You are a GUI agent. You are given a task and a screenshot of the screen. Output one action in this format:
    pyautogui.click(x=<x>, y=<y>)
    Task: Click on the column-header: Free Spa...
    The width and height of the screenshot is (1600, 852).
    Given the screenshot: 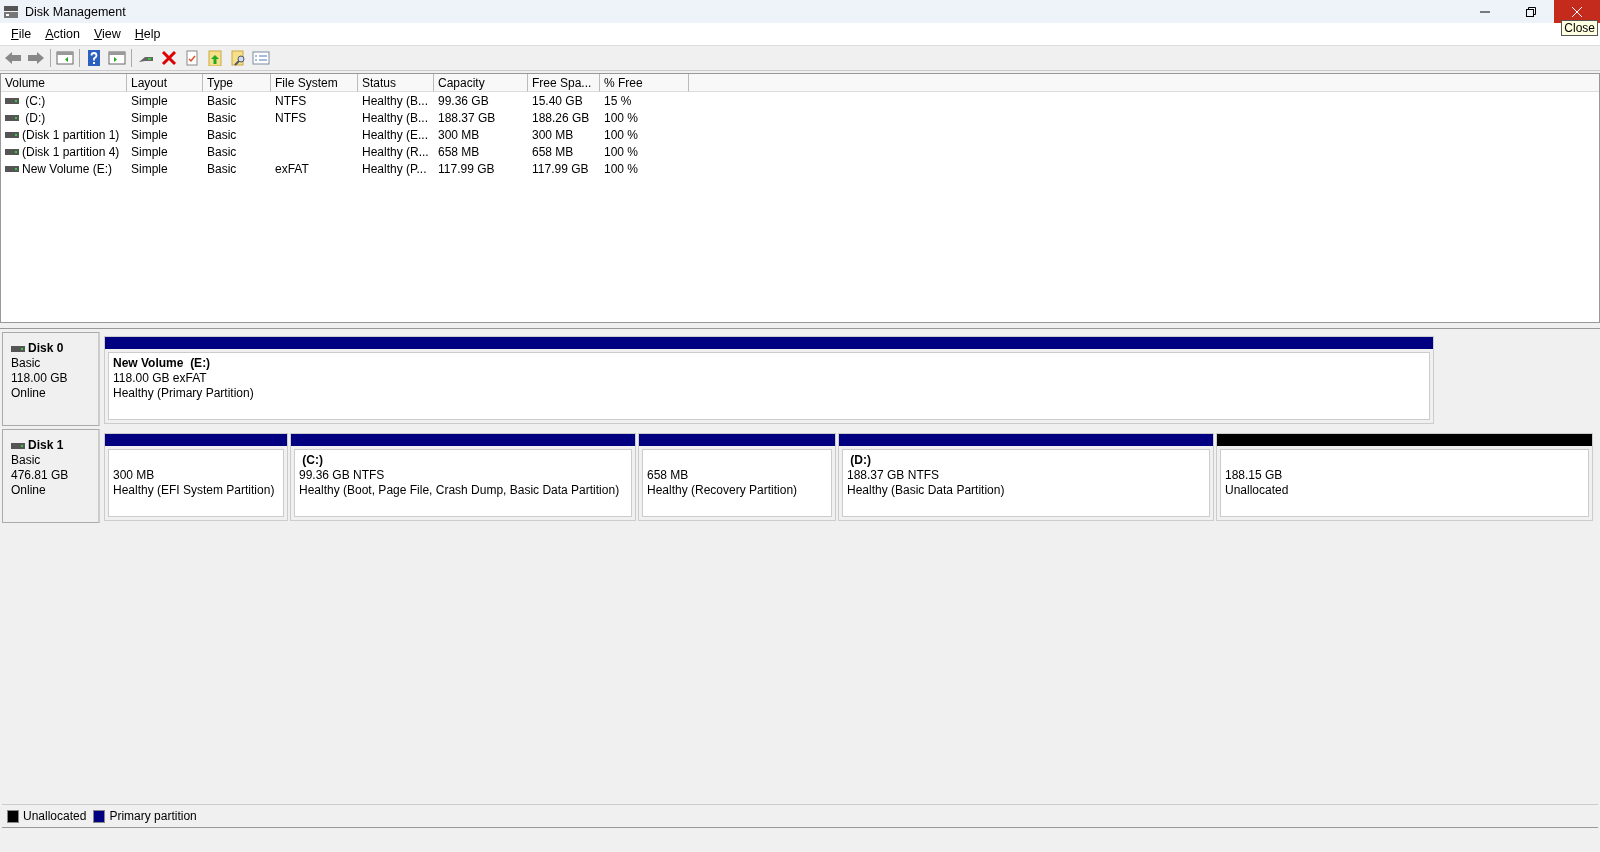 What is the action you would take?
    pyautogui.click(x=564, y=83)
    